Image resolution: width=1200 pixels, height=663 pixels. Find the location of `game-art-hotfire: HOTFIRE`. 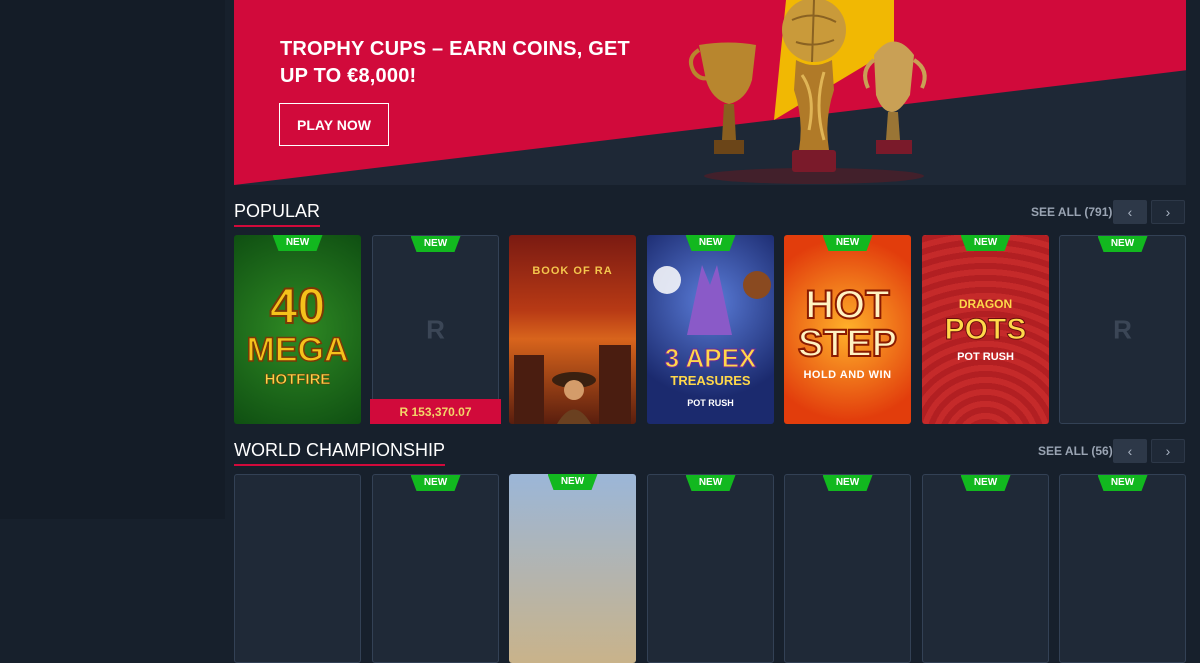

game-art-hotfire: HOTFIRE is located at coordinates (297, 380).